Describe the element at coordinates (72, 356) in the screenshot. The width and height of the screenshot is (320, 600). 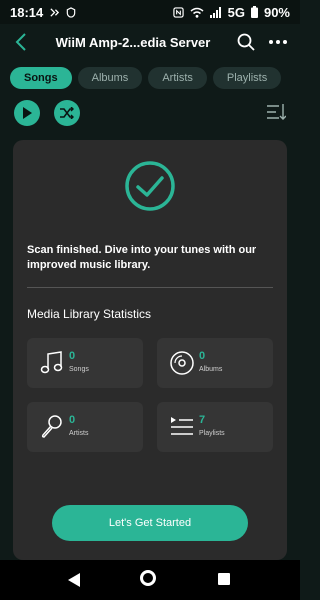
I see `stat-songs-count: 0` at that location.